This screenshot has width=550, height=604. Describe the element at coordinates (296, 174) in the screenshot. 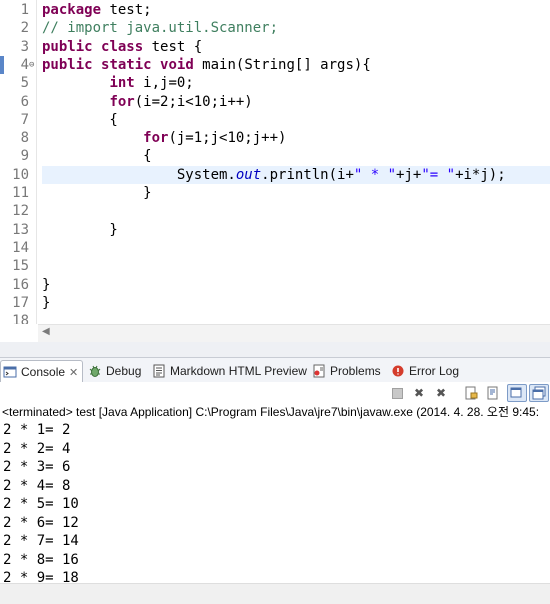

I see `current-code-line: System.out.println(i+" * "+j+"= "+i*j);` at that location.